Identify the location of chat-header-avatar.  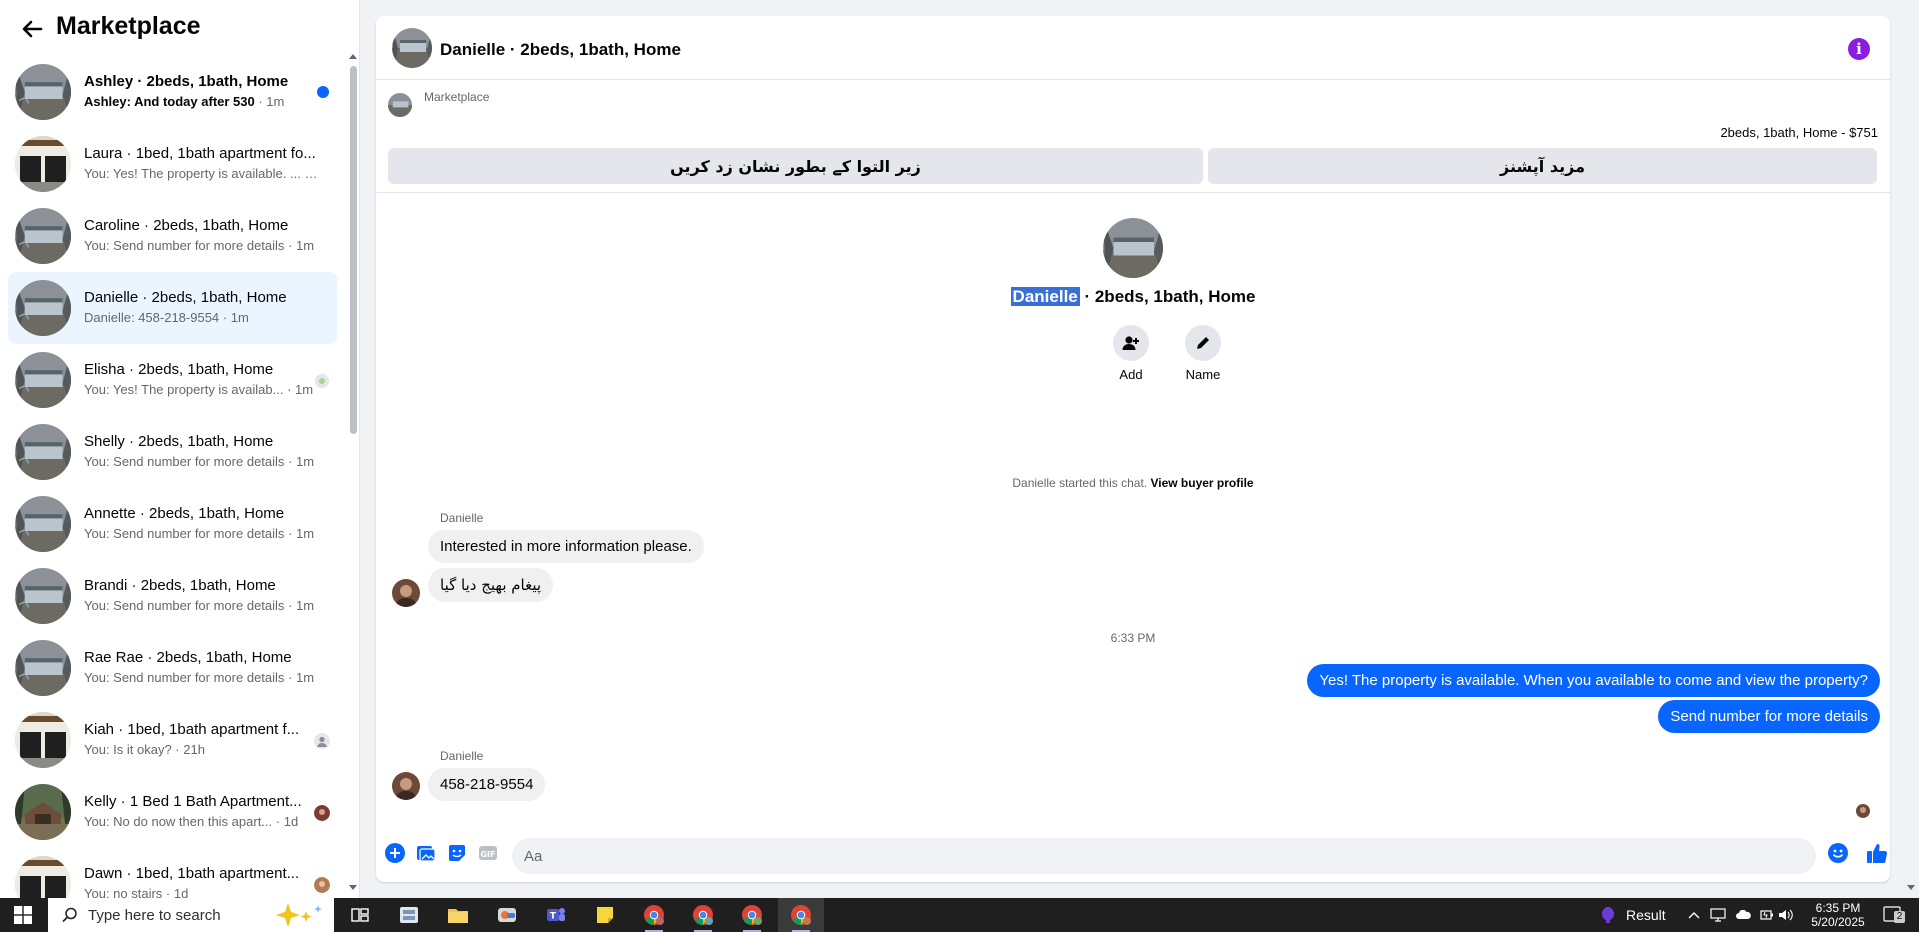
(412, 48).